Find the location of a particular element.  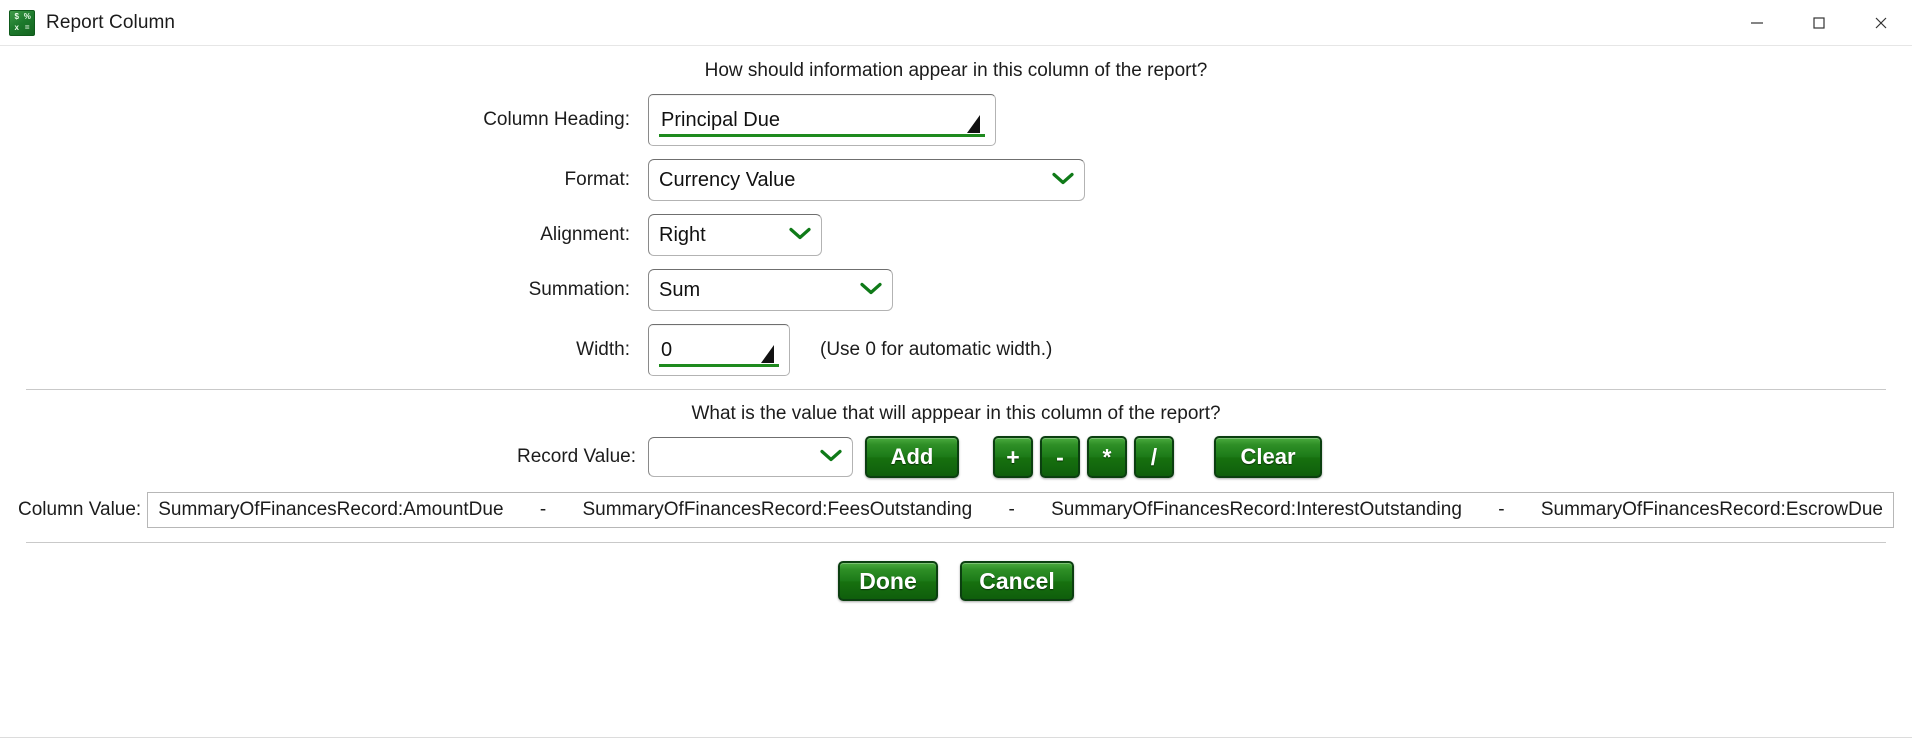

section-divider-bottom is located at coordinates (956, 542).